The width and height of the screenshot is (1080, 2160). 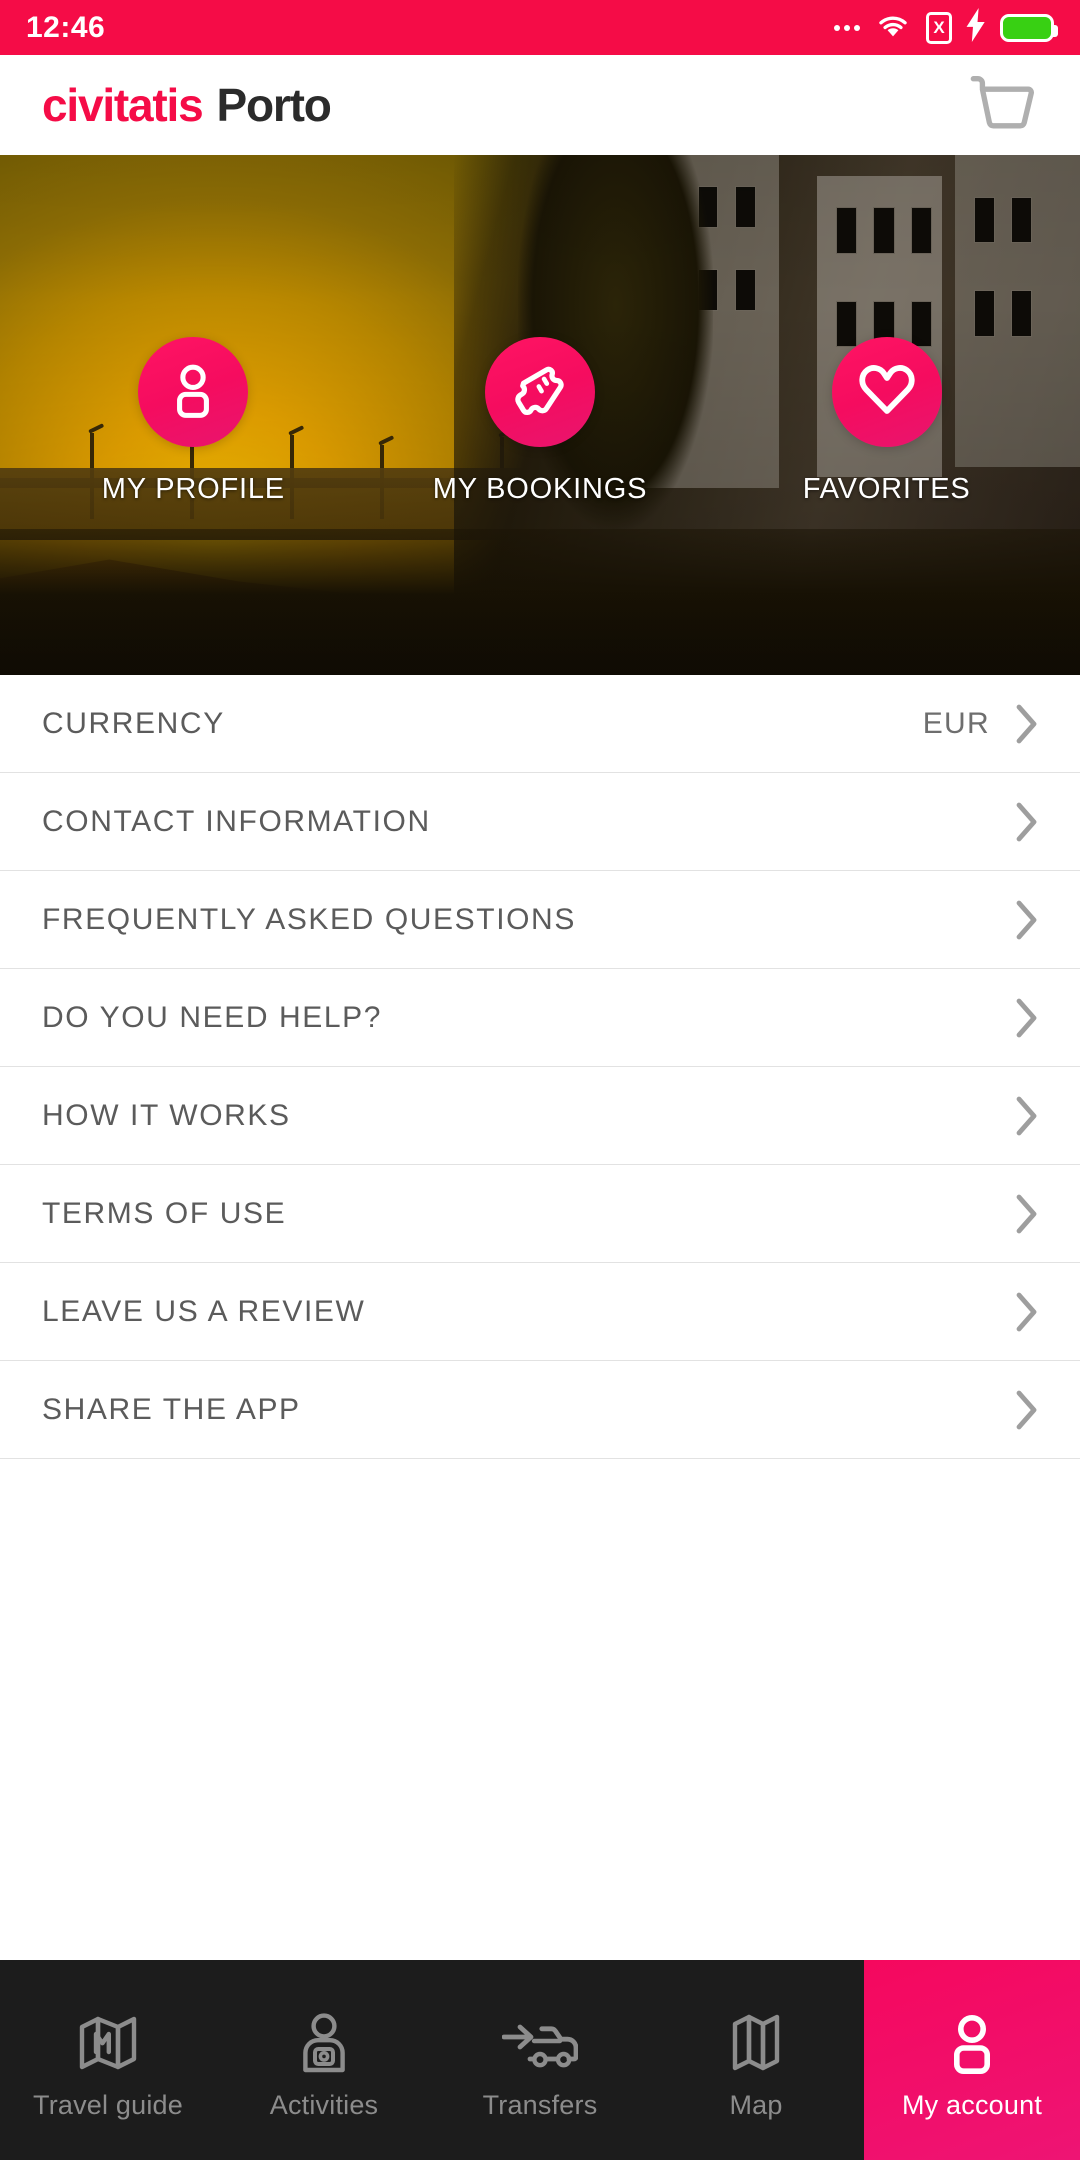 What do you see at coordinates (1029, 27) in the screenshot?
I see `battery-icon` at bounding box center [1029, 27].